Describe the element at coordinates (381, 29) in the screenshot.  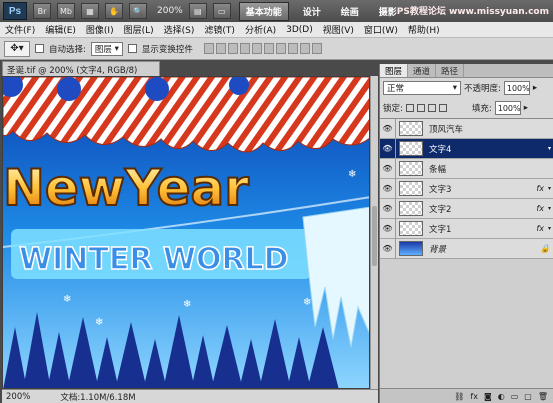
I see `menu-window: 窗口(W)` at that location.